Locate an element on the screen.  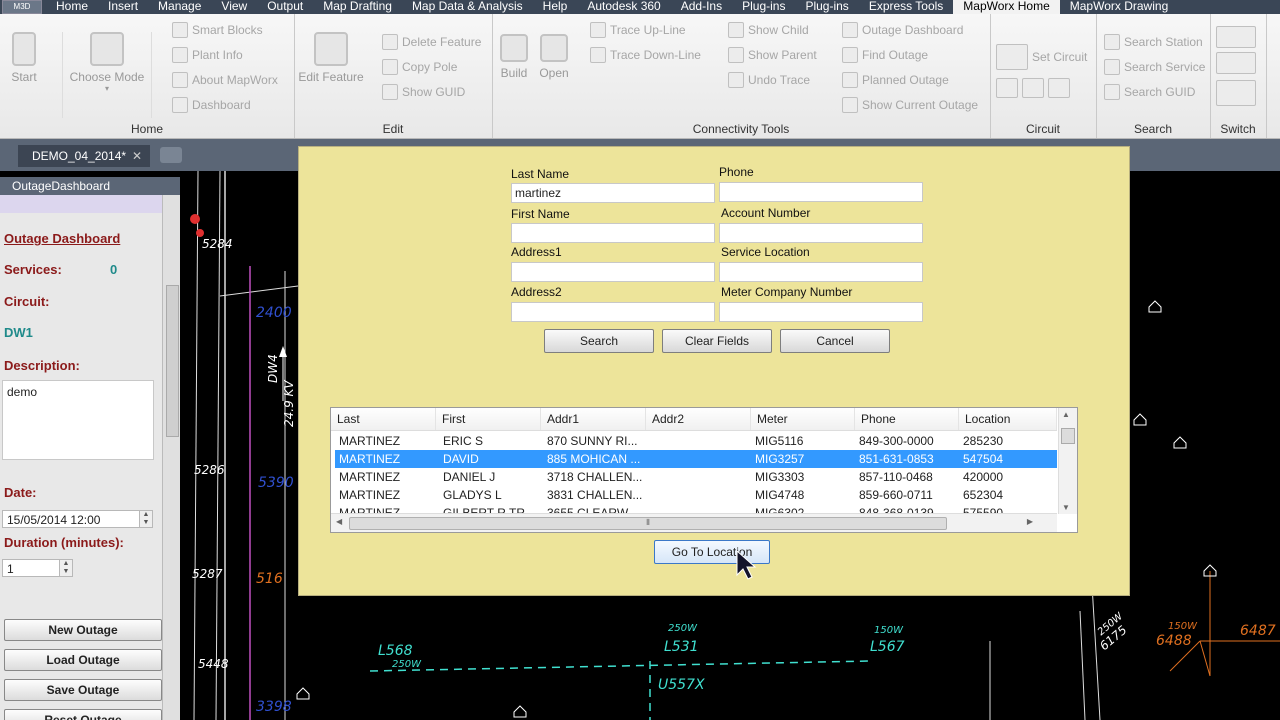
show-parent-button: Show Parent is located at coordinates (772, 55).